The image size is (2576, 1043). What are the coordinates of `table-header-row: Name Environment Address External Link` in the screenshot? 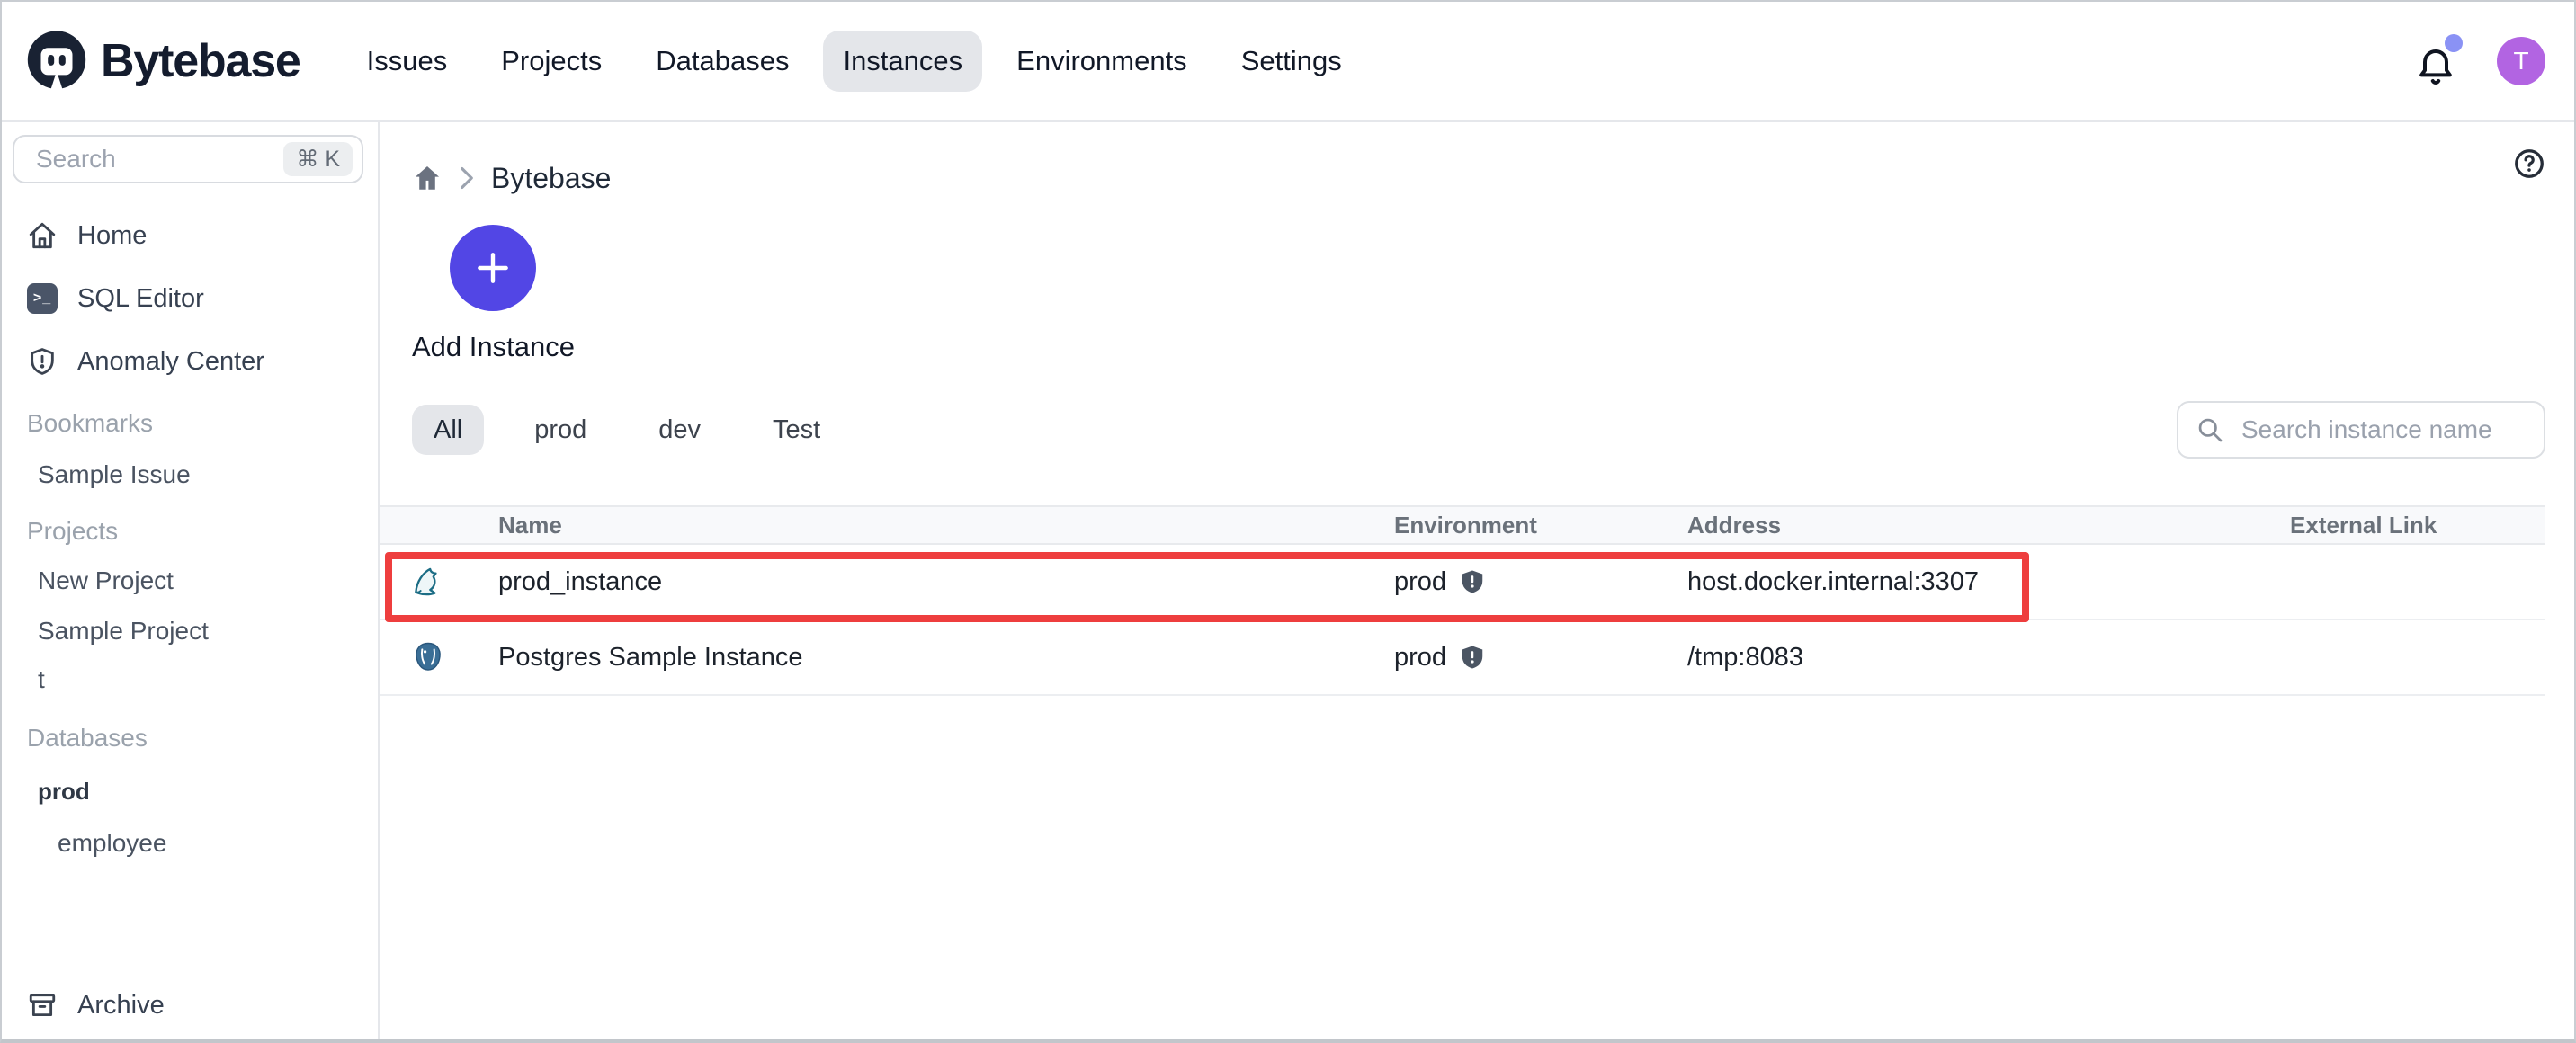 It's located at (1462, 525).